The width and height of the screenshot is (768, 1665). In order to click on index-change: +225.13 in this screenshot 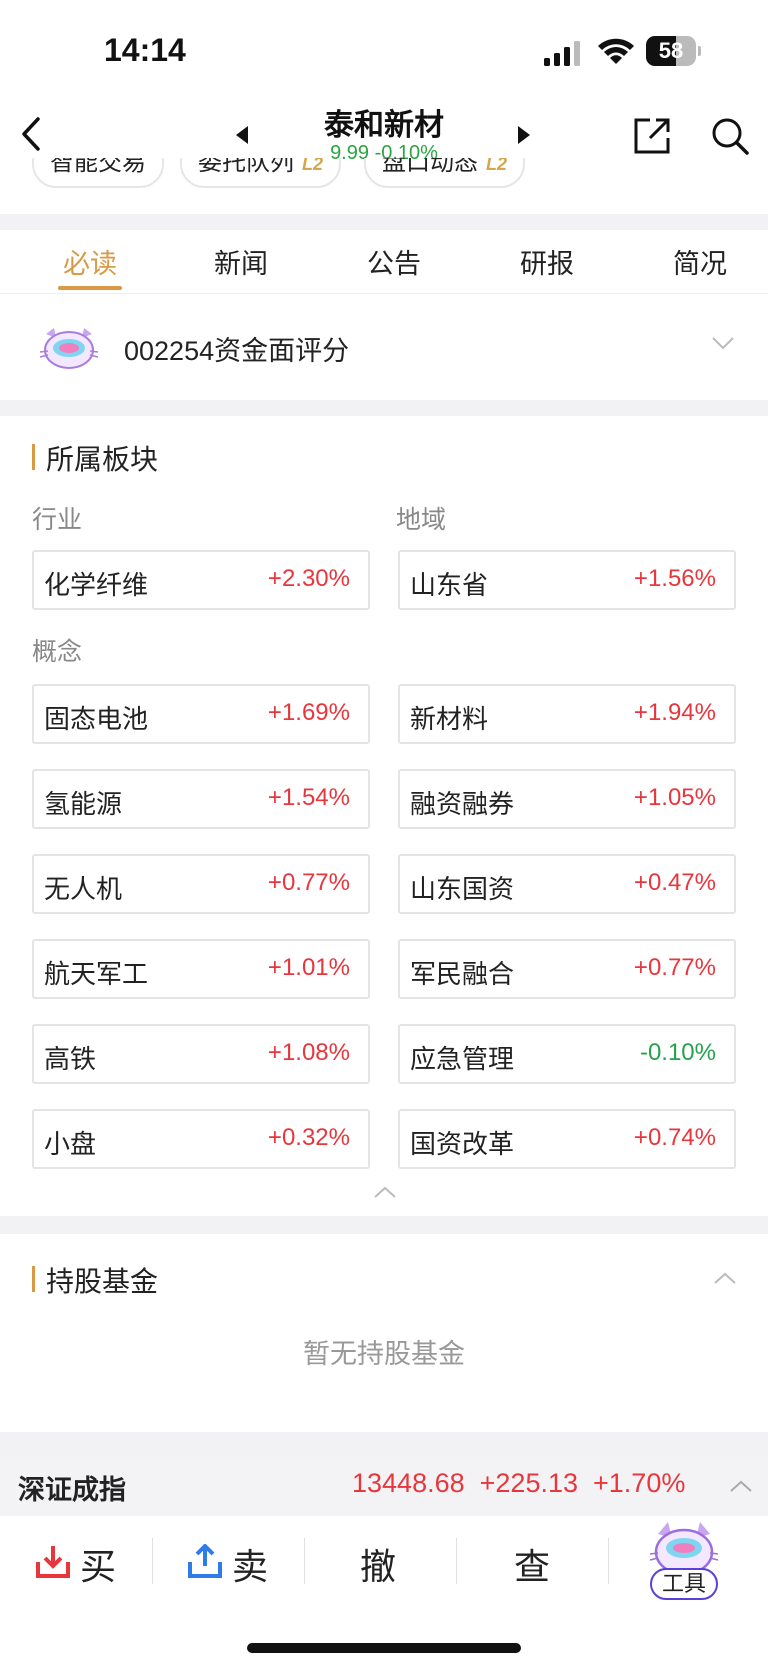, I will do `click(528, 1483)`.